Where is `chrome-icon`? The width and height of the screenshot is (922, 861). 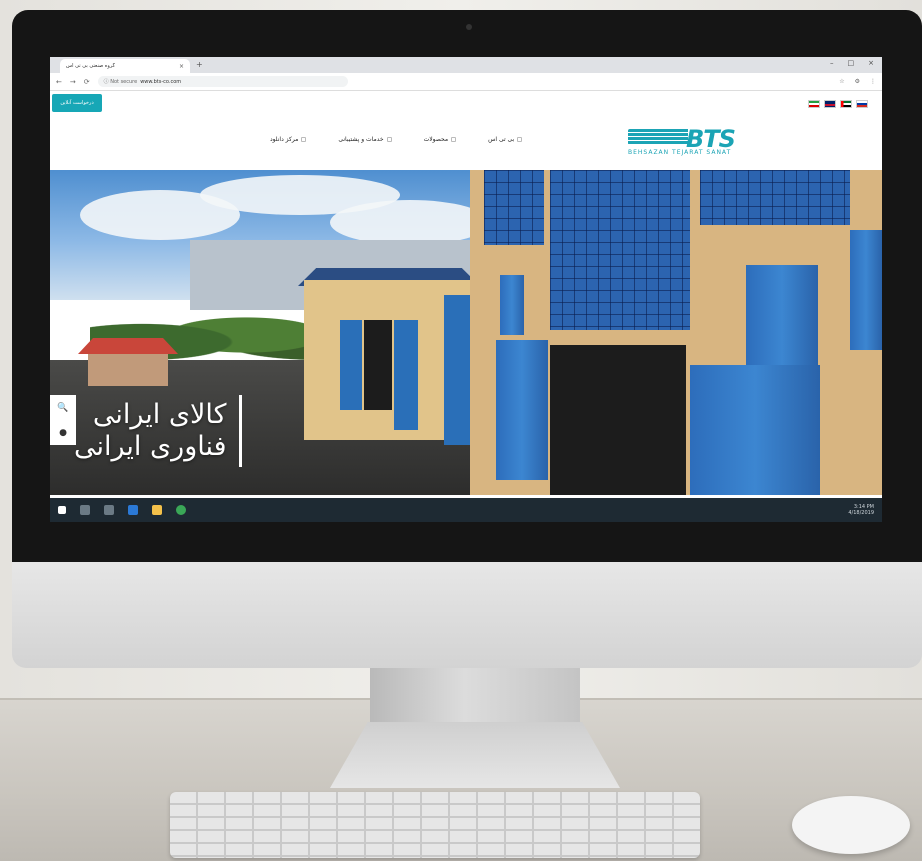
chrome-icon is located at coordinates (181, 510).